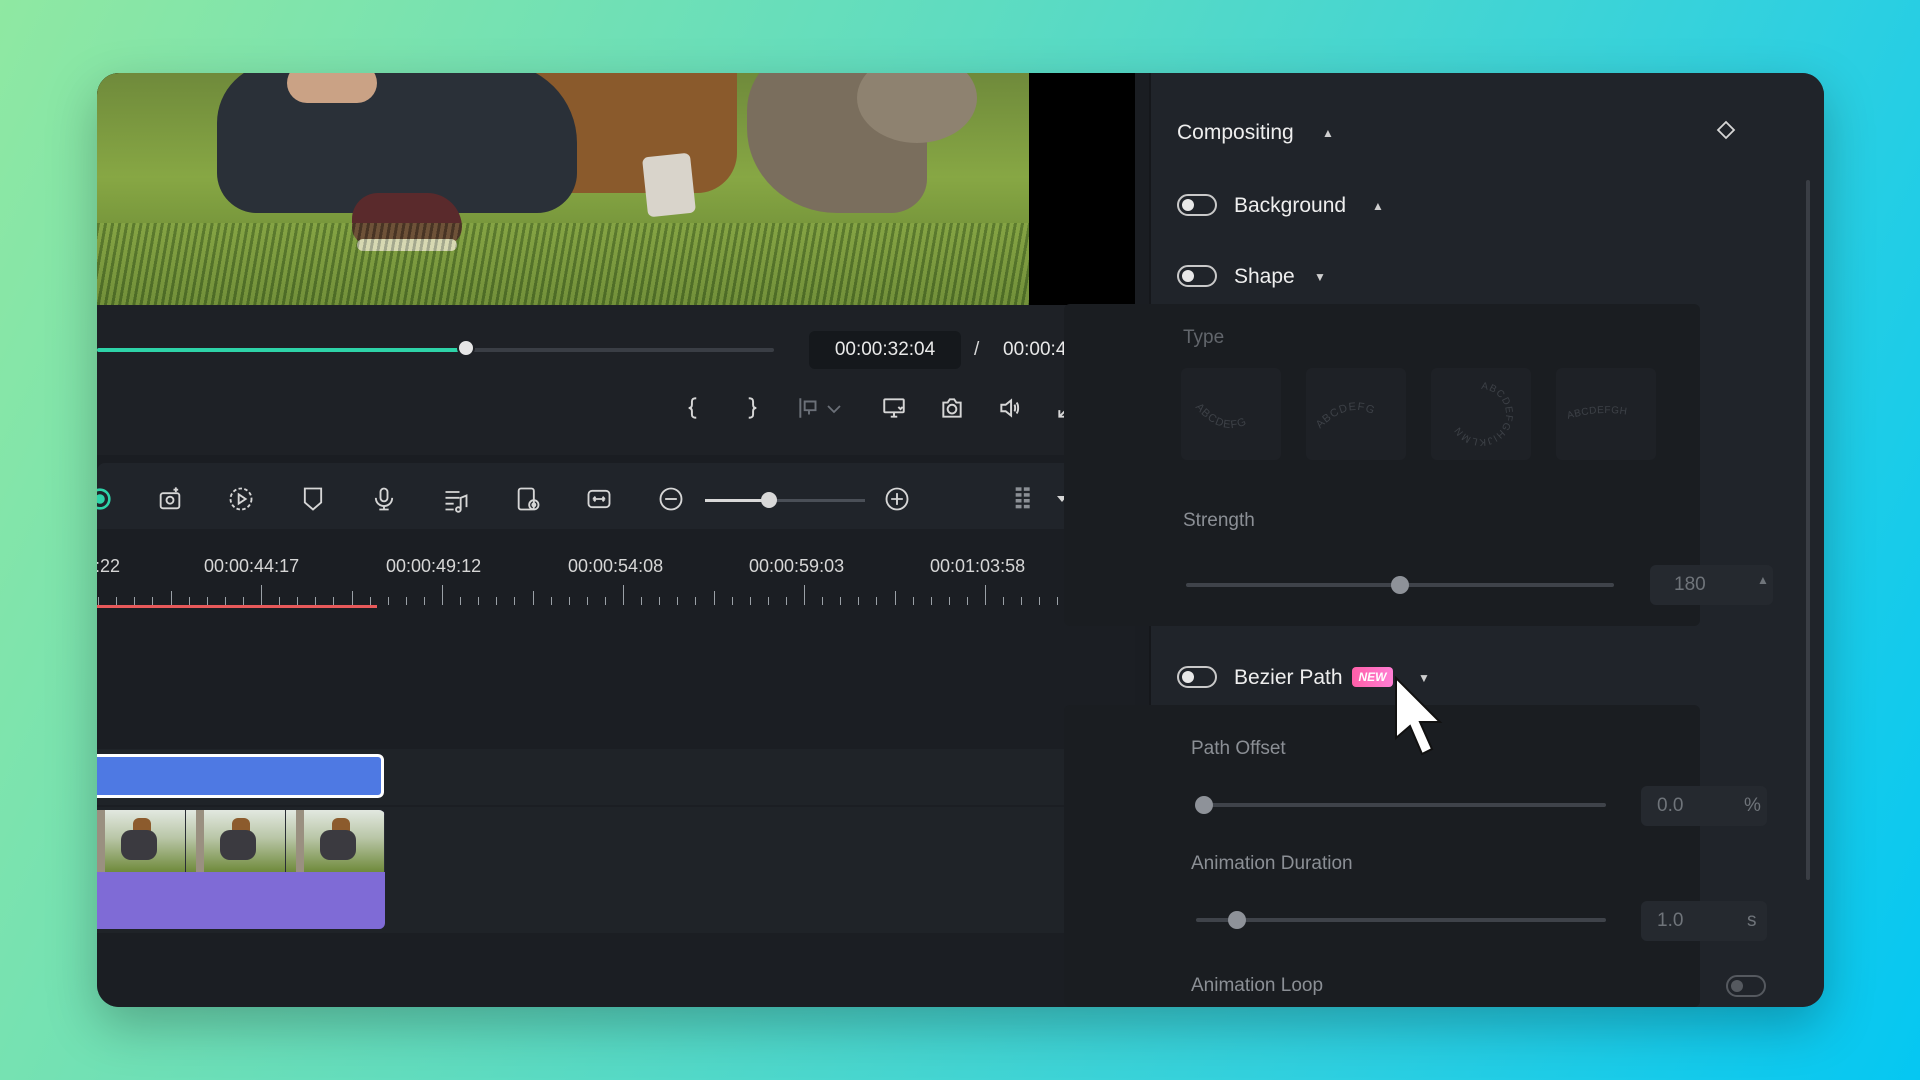 This screenshot has height=1080, width=1920. Describe the element at coordinates (1257, 985) in the screenshot. I see `animation-loop-label: Animation Loop` at that location.